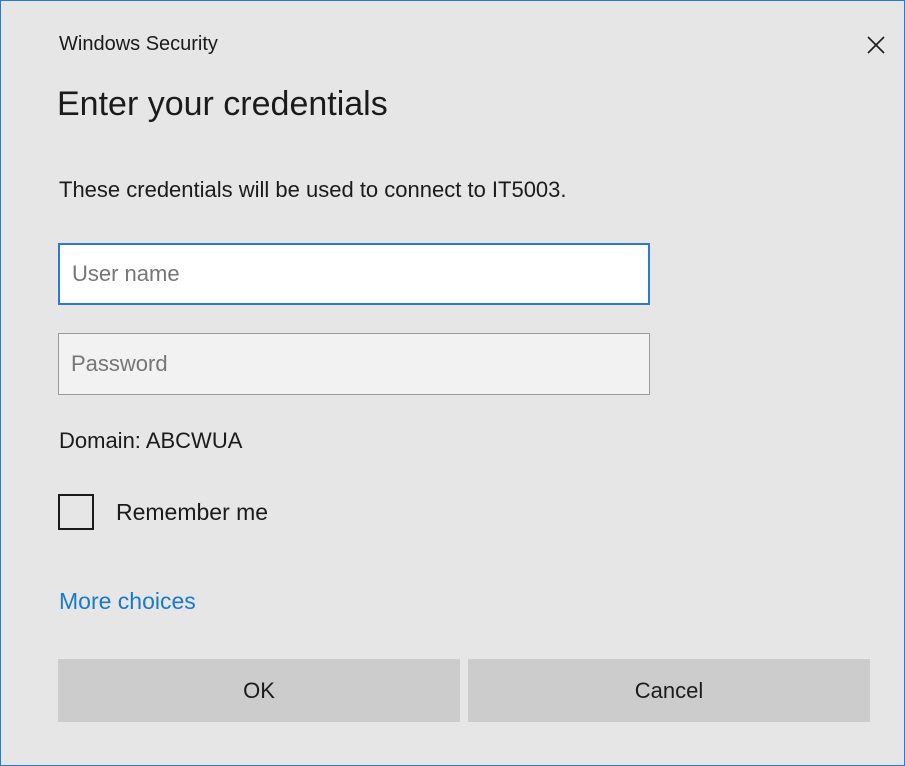 This screenshot has height=766, width=905. Describe the element at coordinates (127, 601) in the screenshot. I see `more-choices-link: More choices` at that location.